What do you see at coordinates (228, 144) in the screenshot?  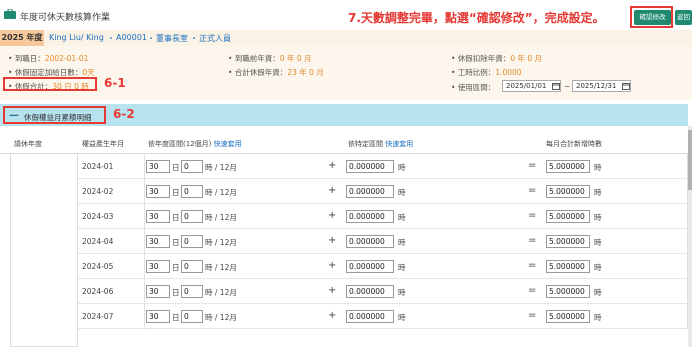 I see `annual-quick-apply-link: 快速套用` at bounding box center [228, 144].